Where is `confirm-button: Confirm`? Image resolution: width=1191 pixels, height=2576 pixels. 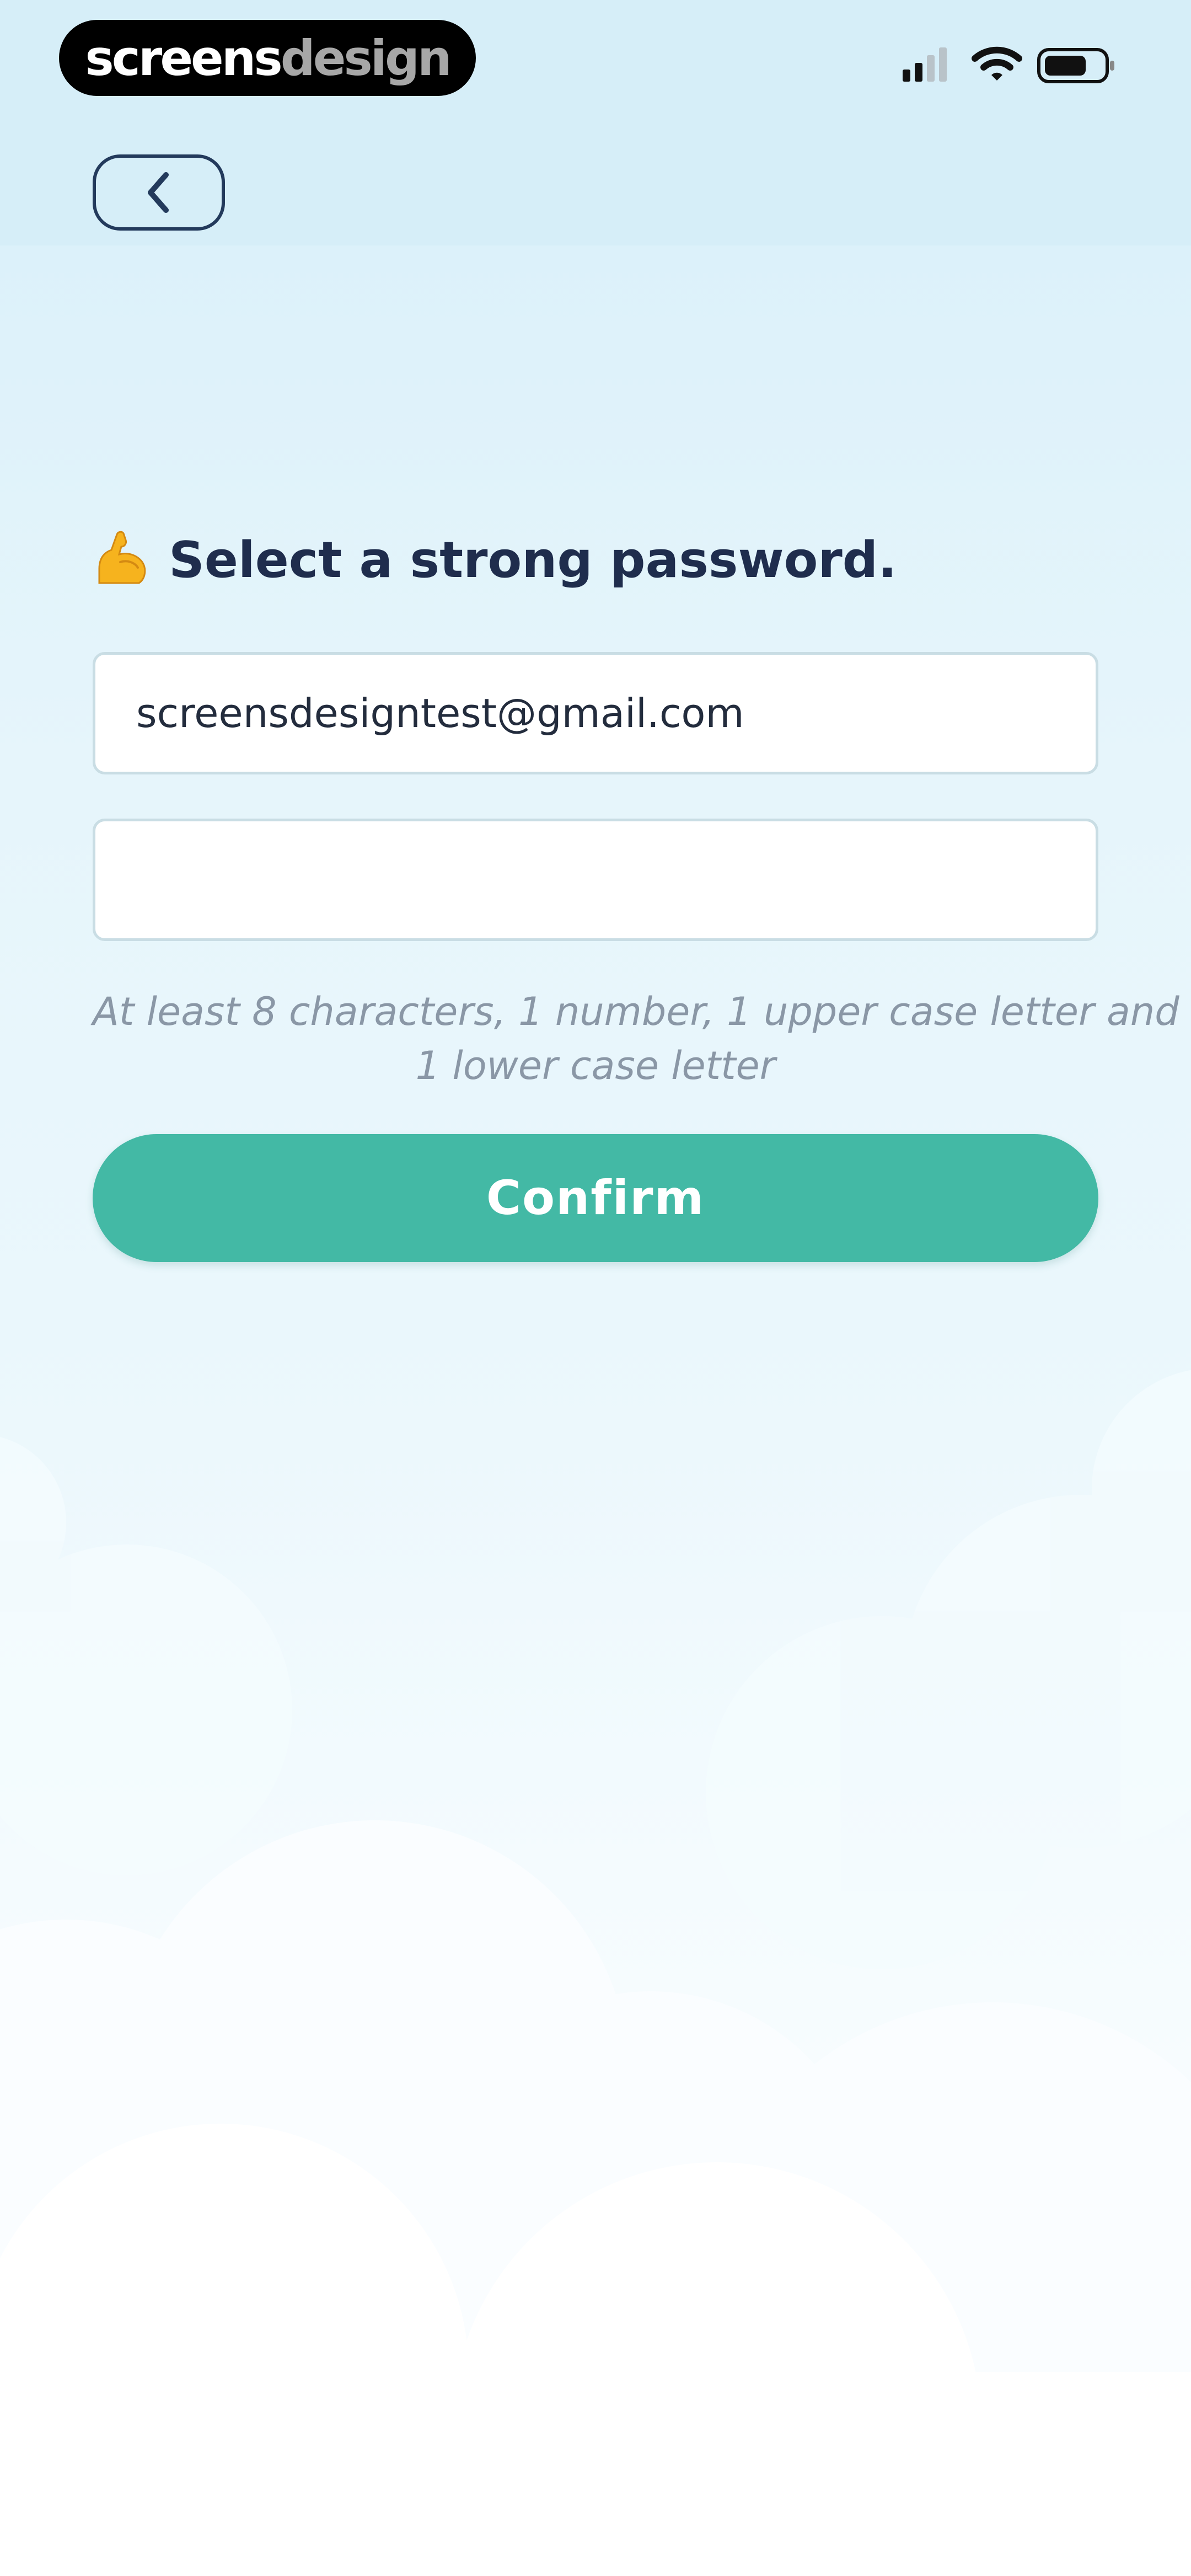 confirm-button: Confirm is located at coordinates (595, 1198).